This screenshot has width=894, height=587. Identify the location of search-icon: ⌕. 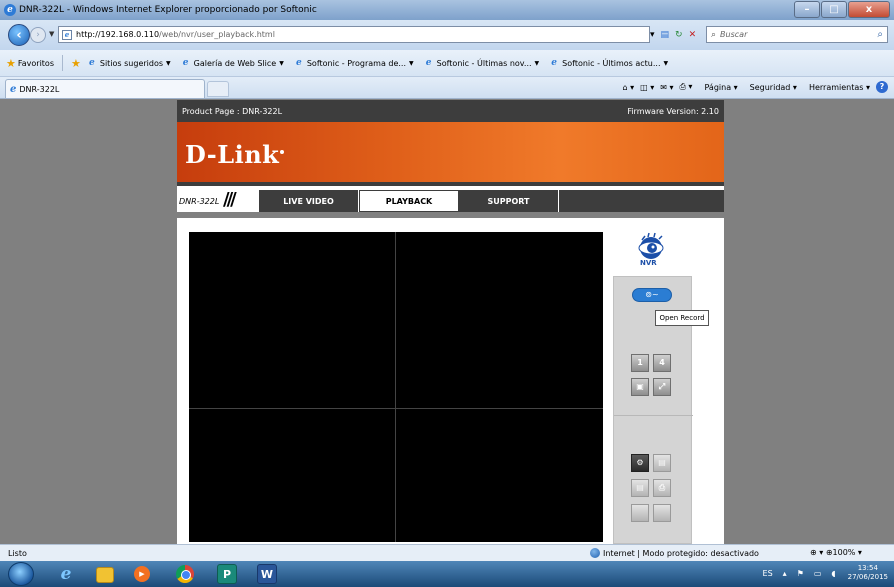
(880, 34).